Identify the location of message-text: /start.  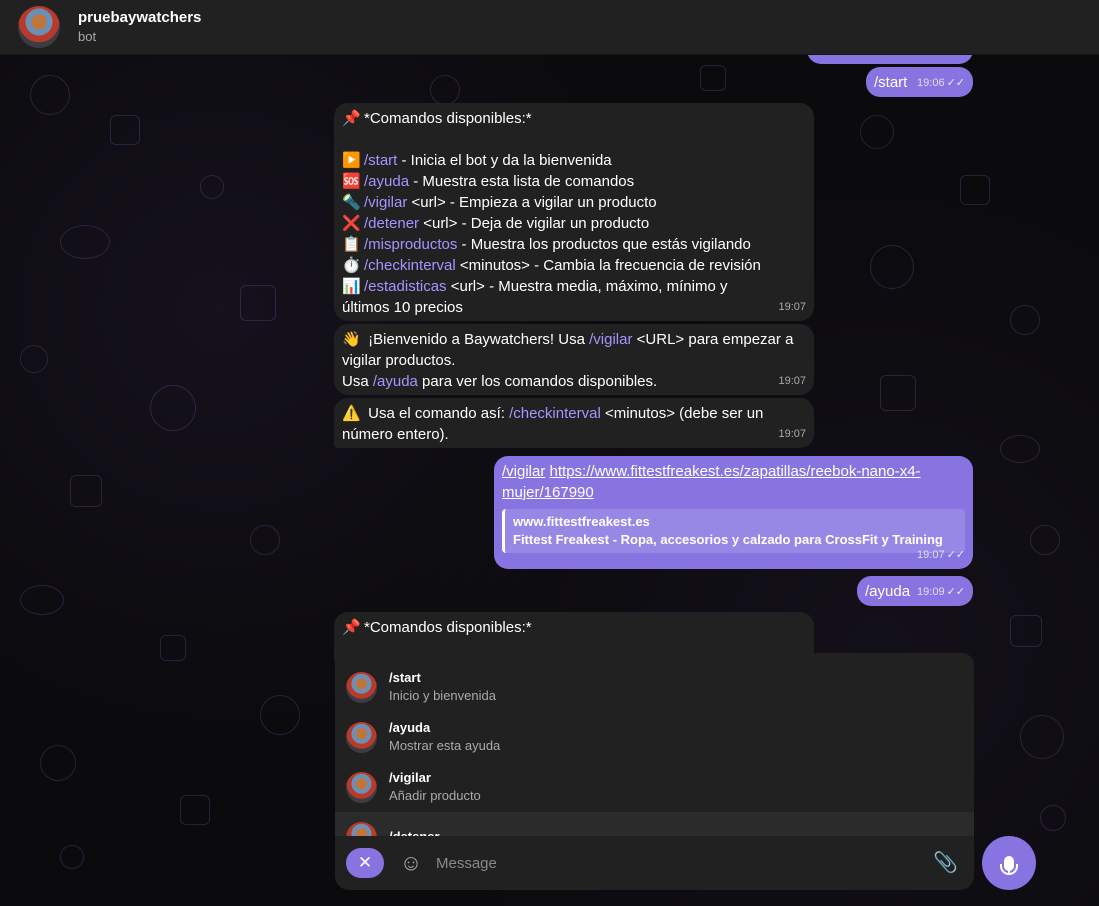
(891, 82).